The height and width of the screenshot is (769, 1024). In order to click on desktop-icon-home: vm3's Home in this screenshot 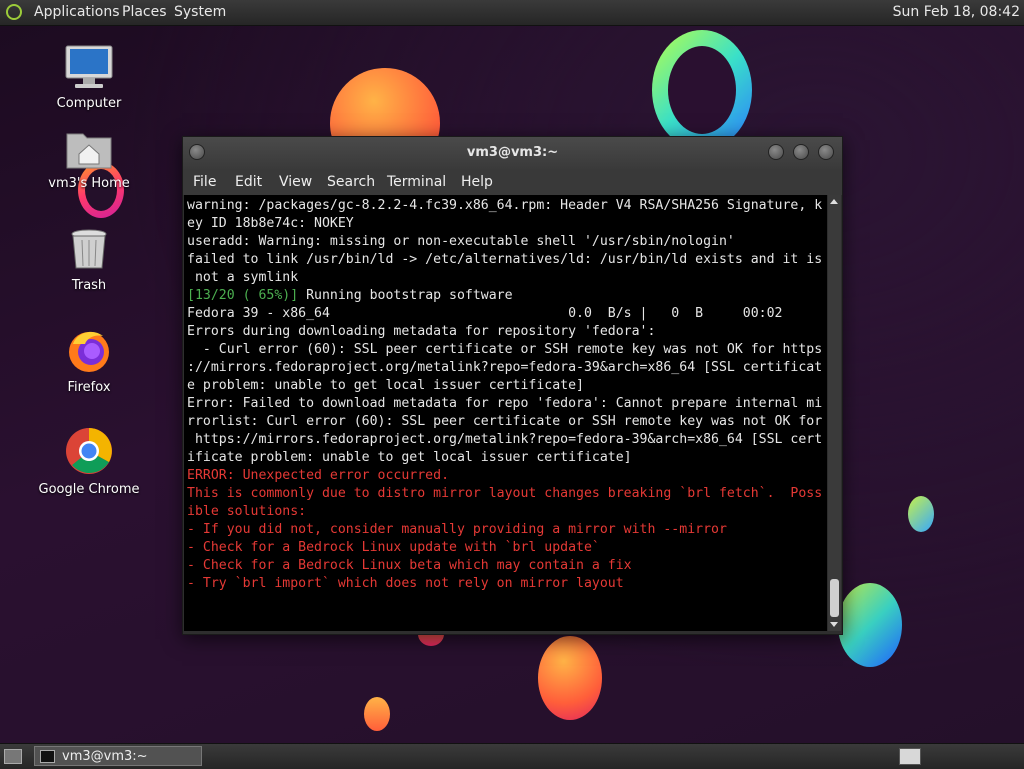, I will do `click(89, 159)`.